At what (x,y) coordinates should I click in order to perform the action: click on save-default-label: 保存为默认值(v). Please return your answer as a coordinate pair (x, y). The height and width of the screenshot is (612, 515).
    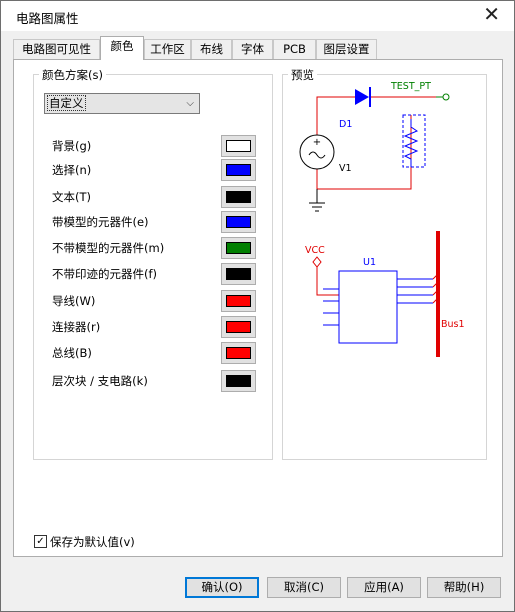
    Looking at the image, I should click on (92, 542).